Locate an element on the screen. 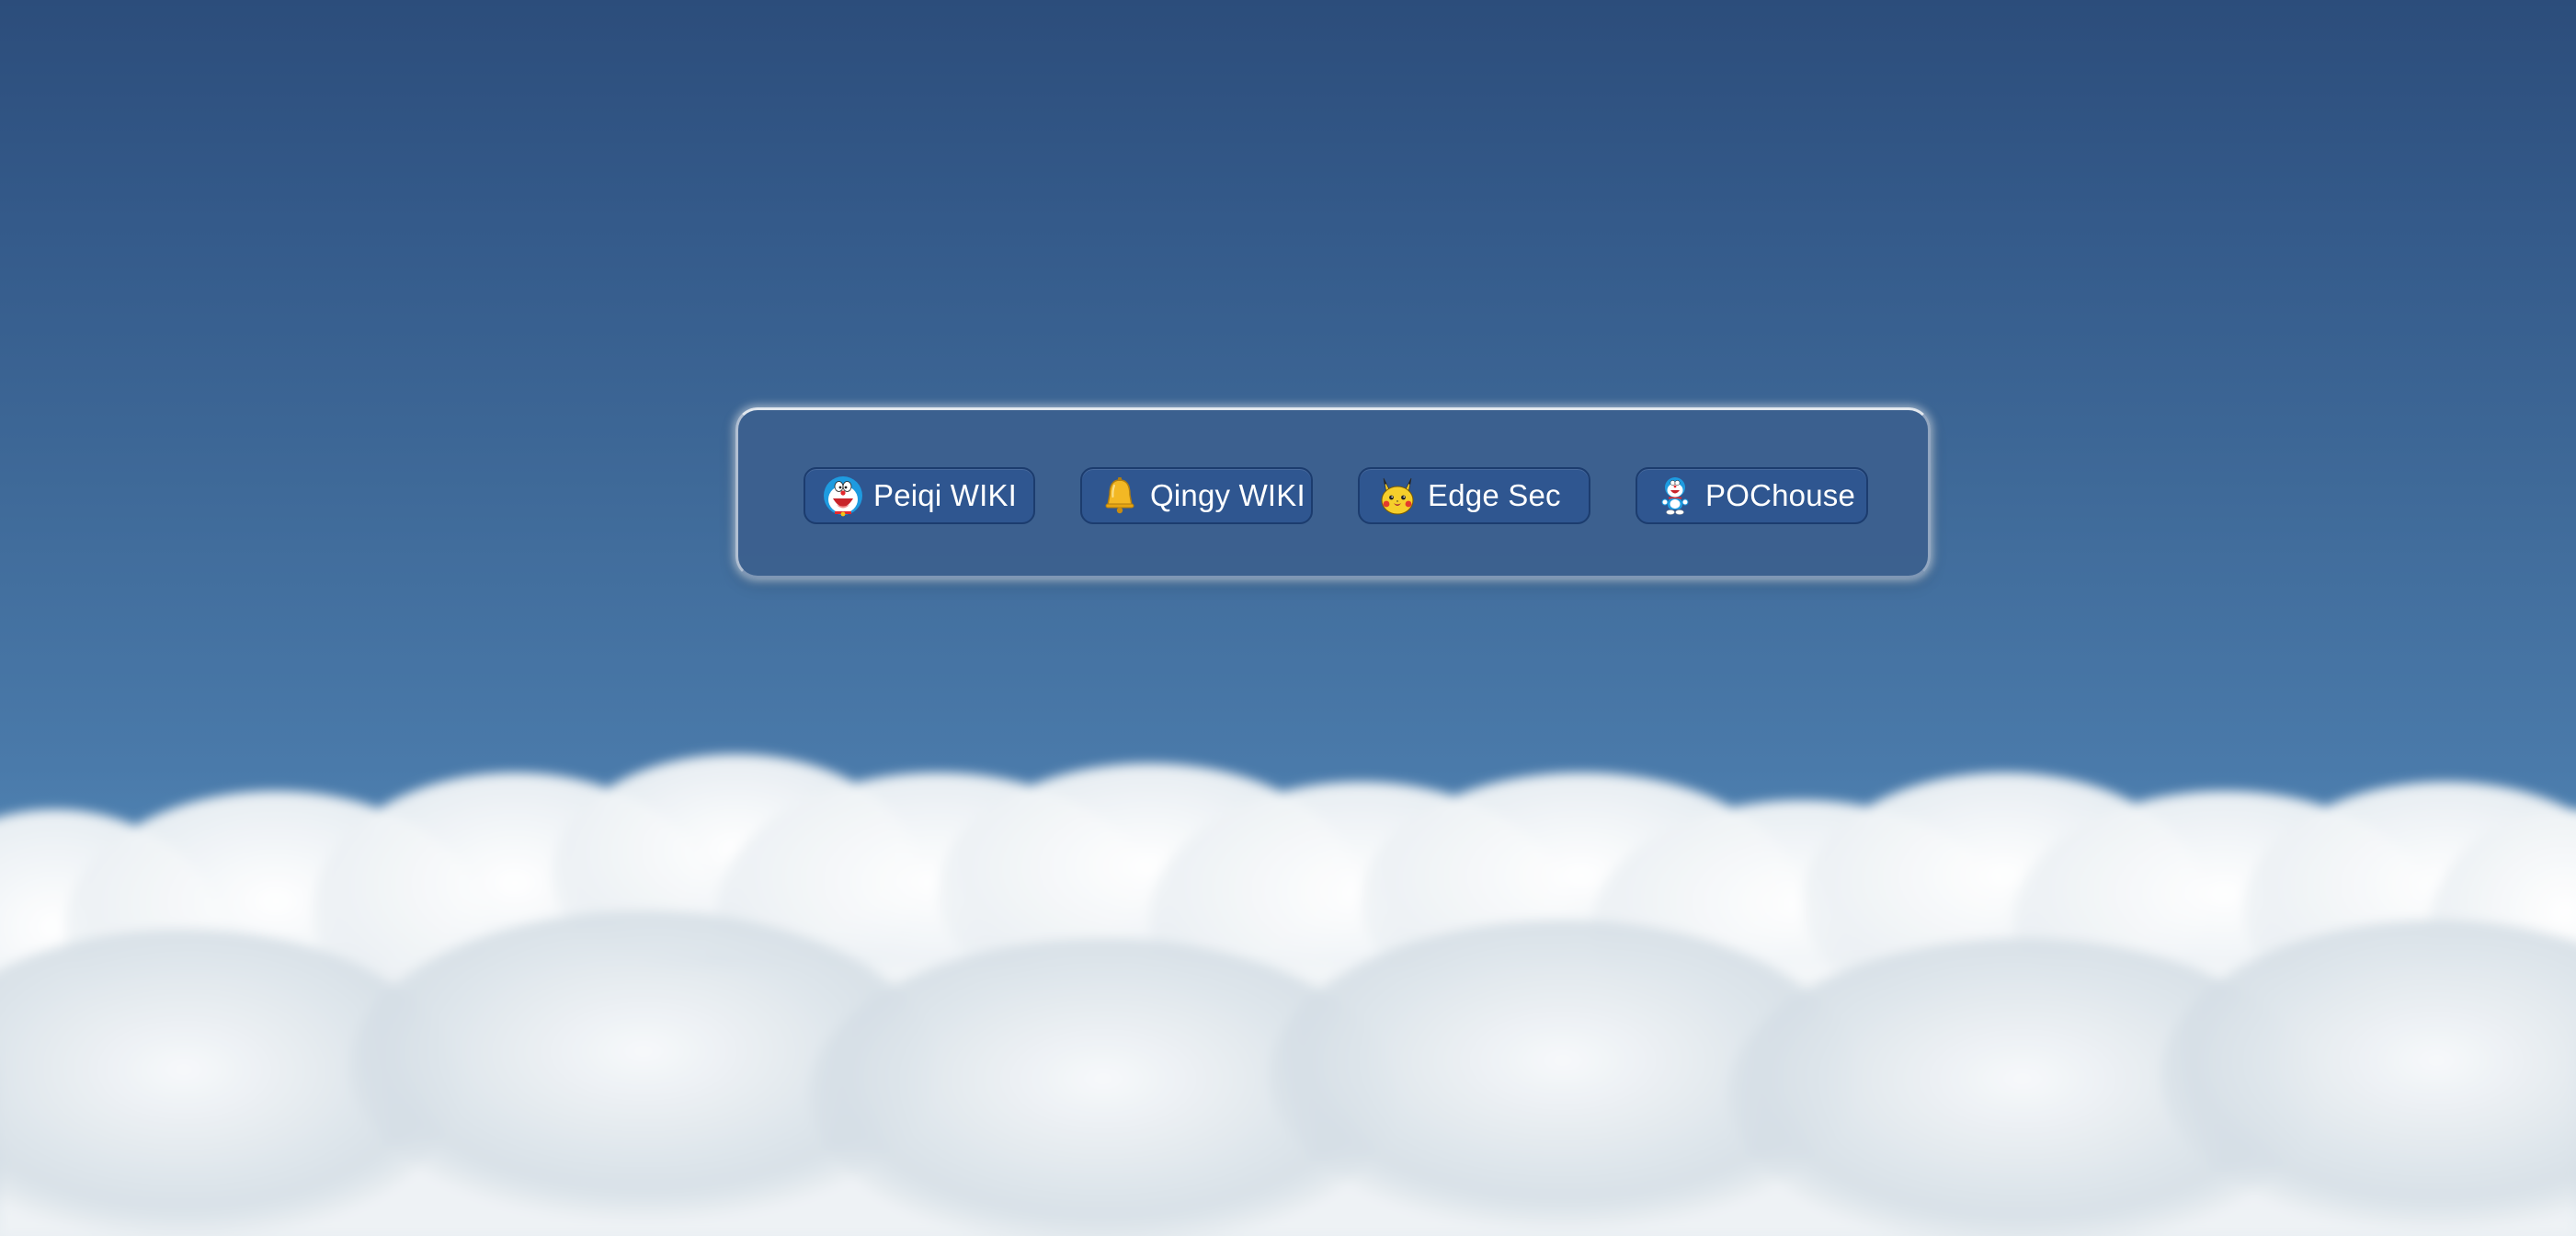 The image size is (2576, 1236). edge-sec-label: Edge Sec is located at coordinates (1494, 495).